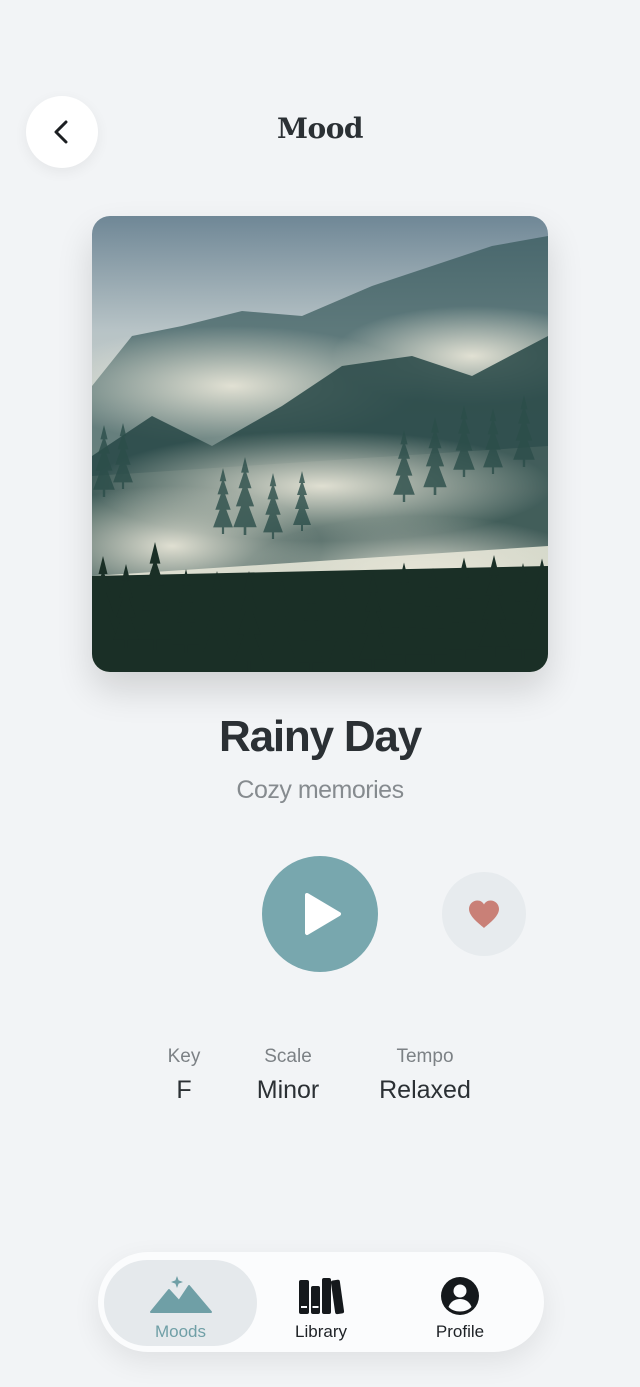  What do you see at coordinates (288, 1056) in the screenshot?
I see `attribute-label: Scale` at bounding box center [288, 1056].